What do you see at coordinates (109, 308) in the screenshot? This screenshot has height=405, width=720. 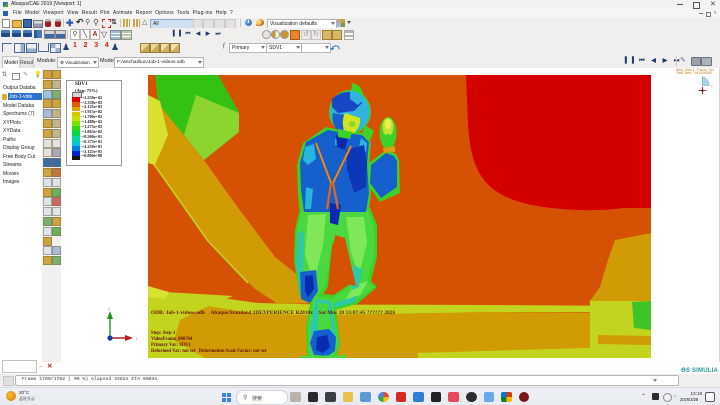 I see `svg-text: 2` at bounding box center [109, 308].